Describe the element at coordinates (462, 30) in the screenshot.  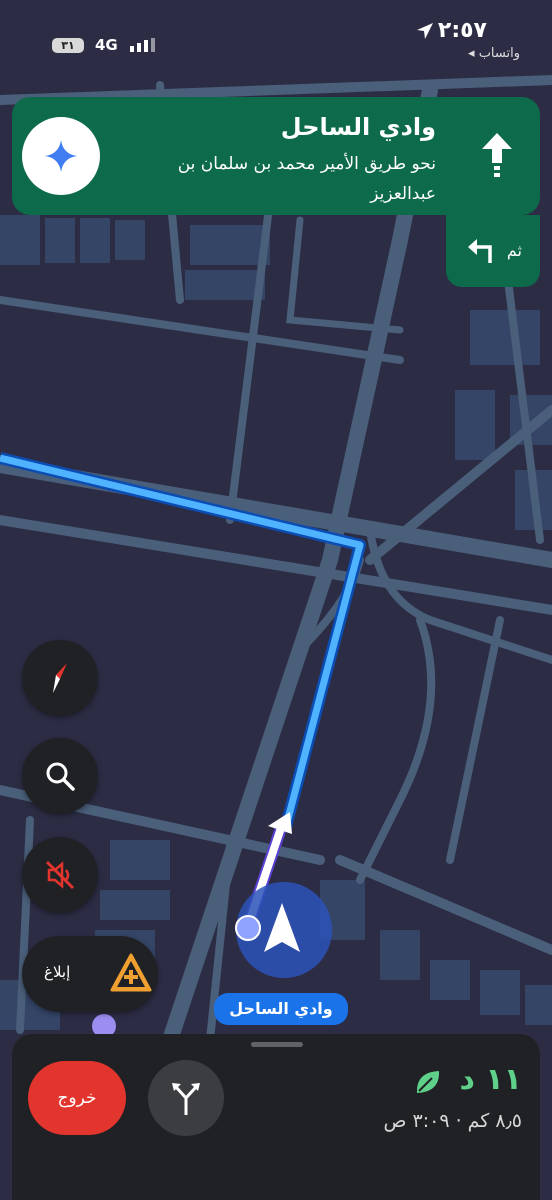
I see `clock: ٢:٥٧` at that location.